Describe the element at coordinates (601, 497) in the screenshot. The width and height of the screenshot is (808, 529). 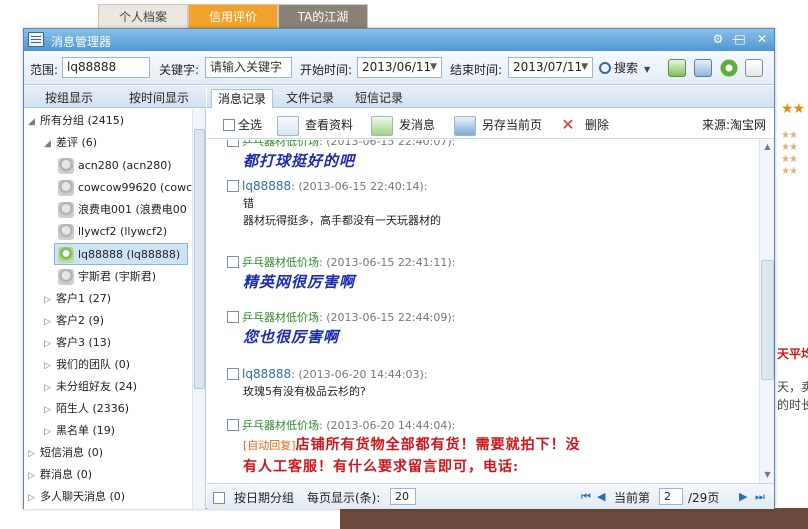
I see `prev-page-icon: ◀` at that location.